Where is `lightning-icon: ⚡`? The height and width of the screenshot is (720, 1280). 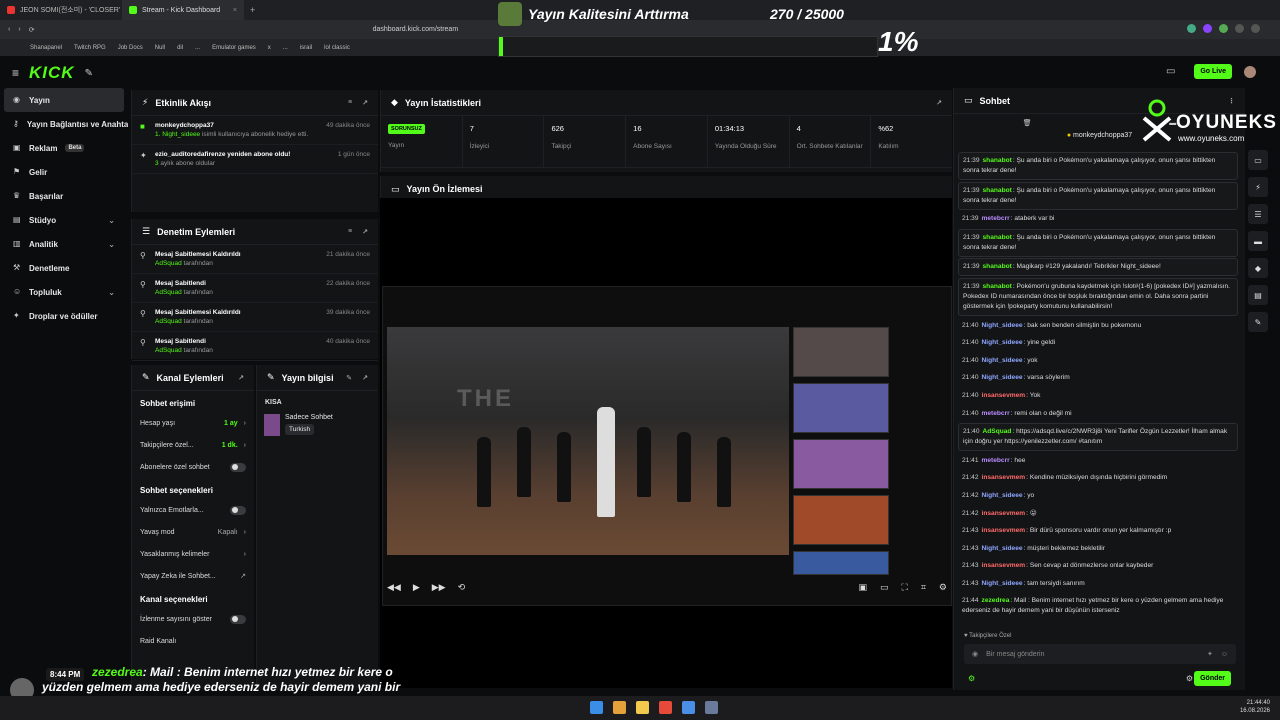 lightning-icon: ⚡ is located at coordinates (1258, 187).